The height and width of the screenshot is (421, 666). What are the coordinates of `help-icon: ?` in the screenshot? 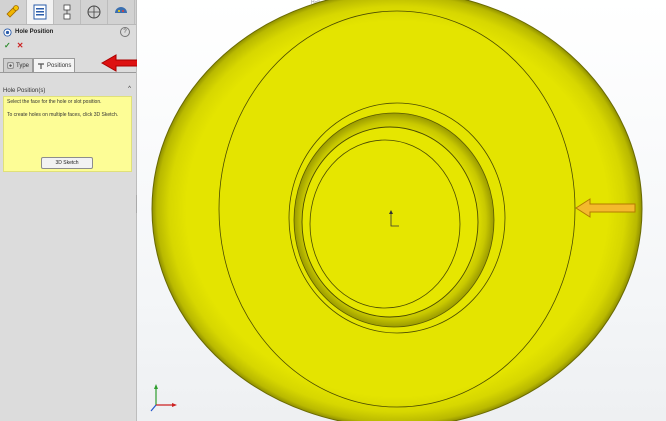 It's located at (125, 32).